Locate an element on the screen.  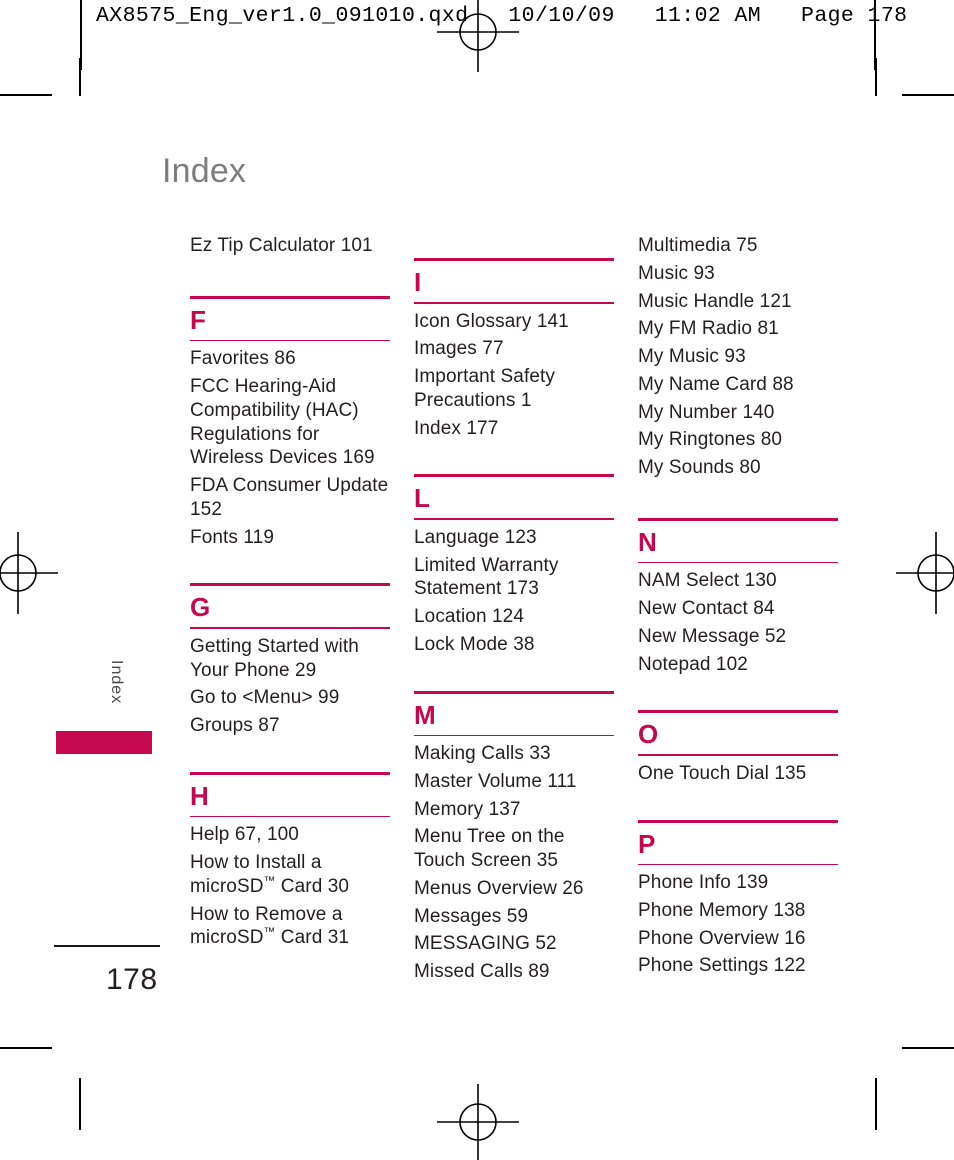
index-entry: Icon Glossary 141 is located at coordinates (514, 322).